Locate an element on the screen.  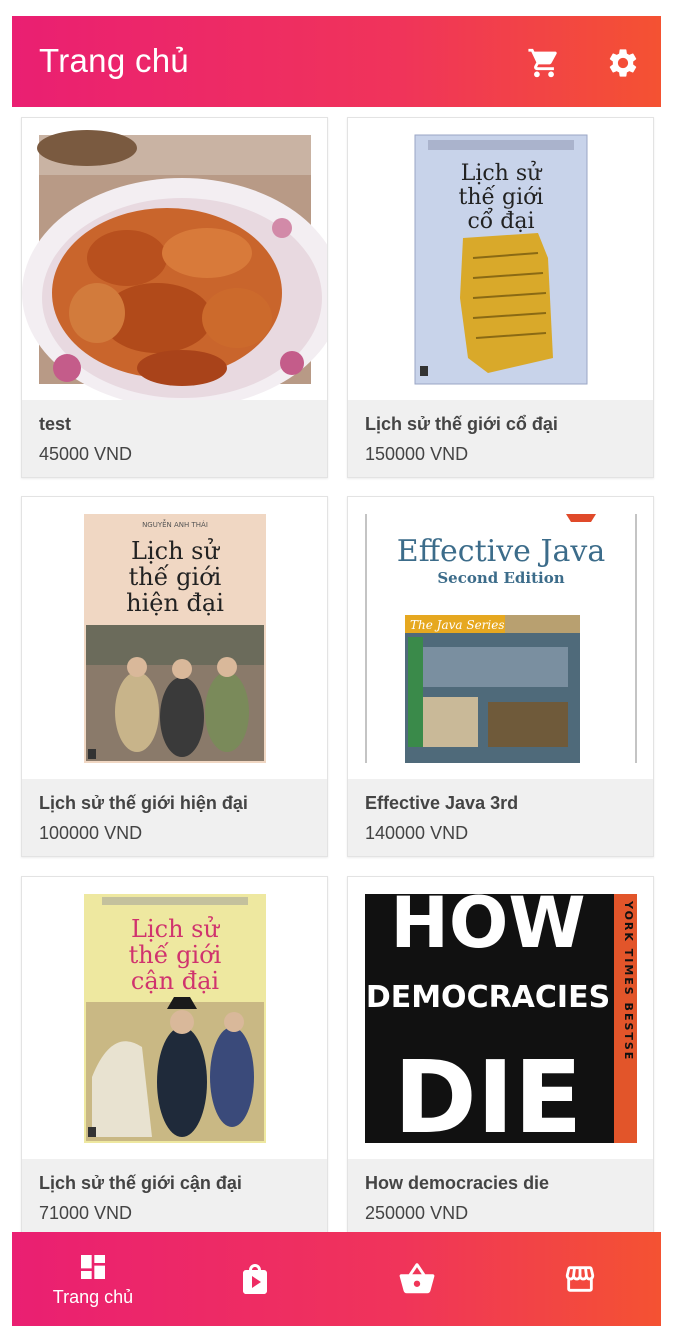
product-price: 100000 VND is located at coordinates (91, 833).